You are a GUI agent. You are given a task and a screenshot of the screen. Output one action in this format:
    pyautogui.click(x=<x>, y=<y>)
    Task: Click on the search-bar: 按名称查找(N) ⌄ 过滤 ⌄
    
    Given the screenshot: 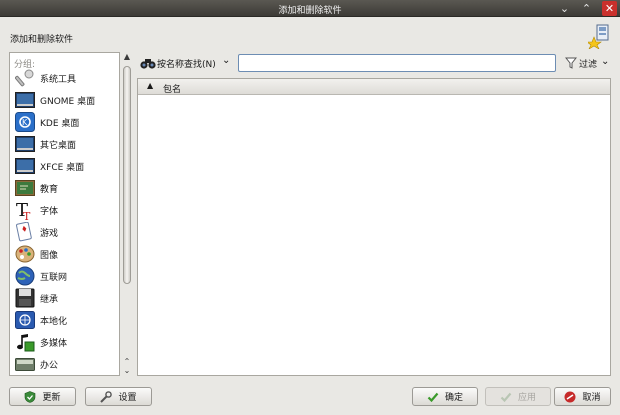 What is the action you would take?
    pyautogui.click(x=377, y=63)
    